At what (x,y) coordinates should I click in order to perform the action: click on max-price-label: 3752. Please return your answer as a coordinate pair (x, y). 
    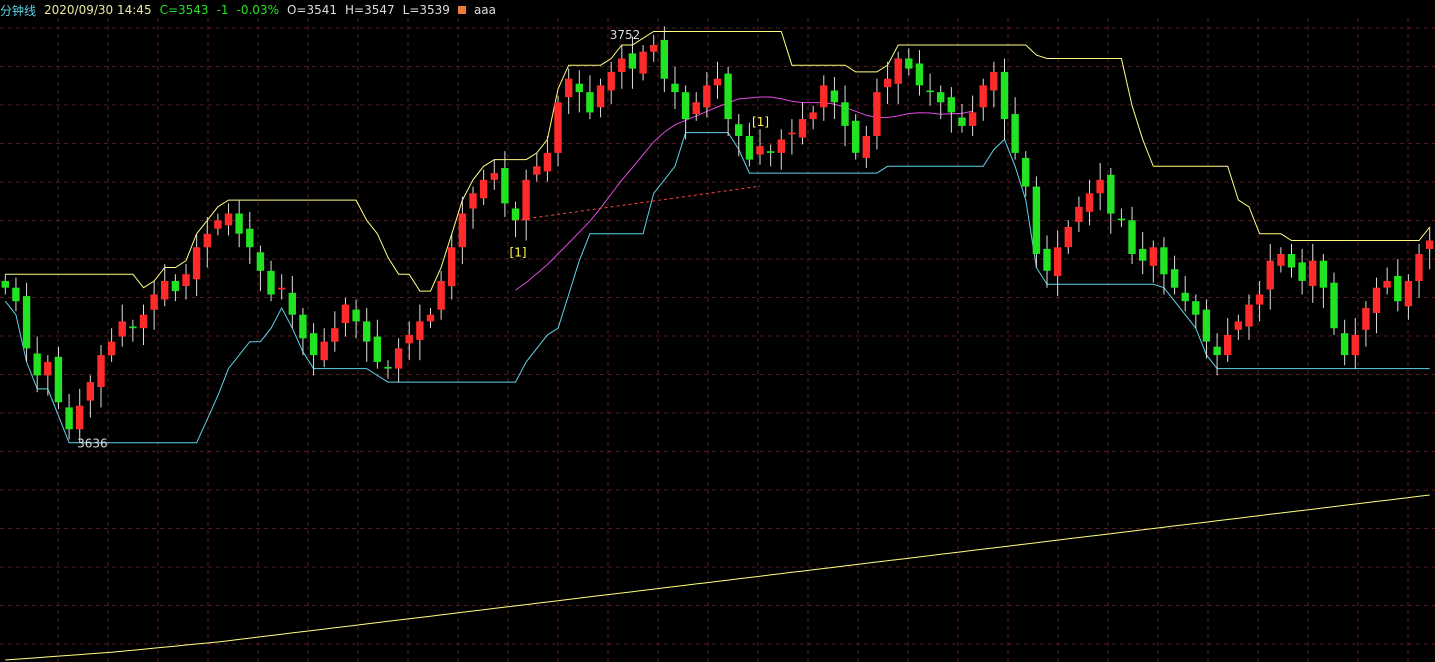
    Looking at the image, I should click on (625, 35).